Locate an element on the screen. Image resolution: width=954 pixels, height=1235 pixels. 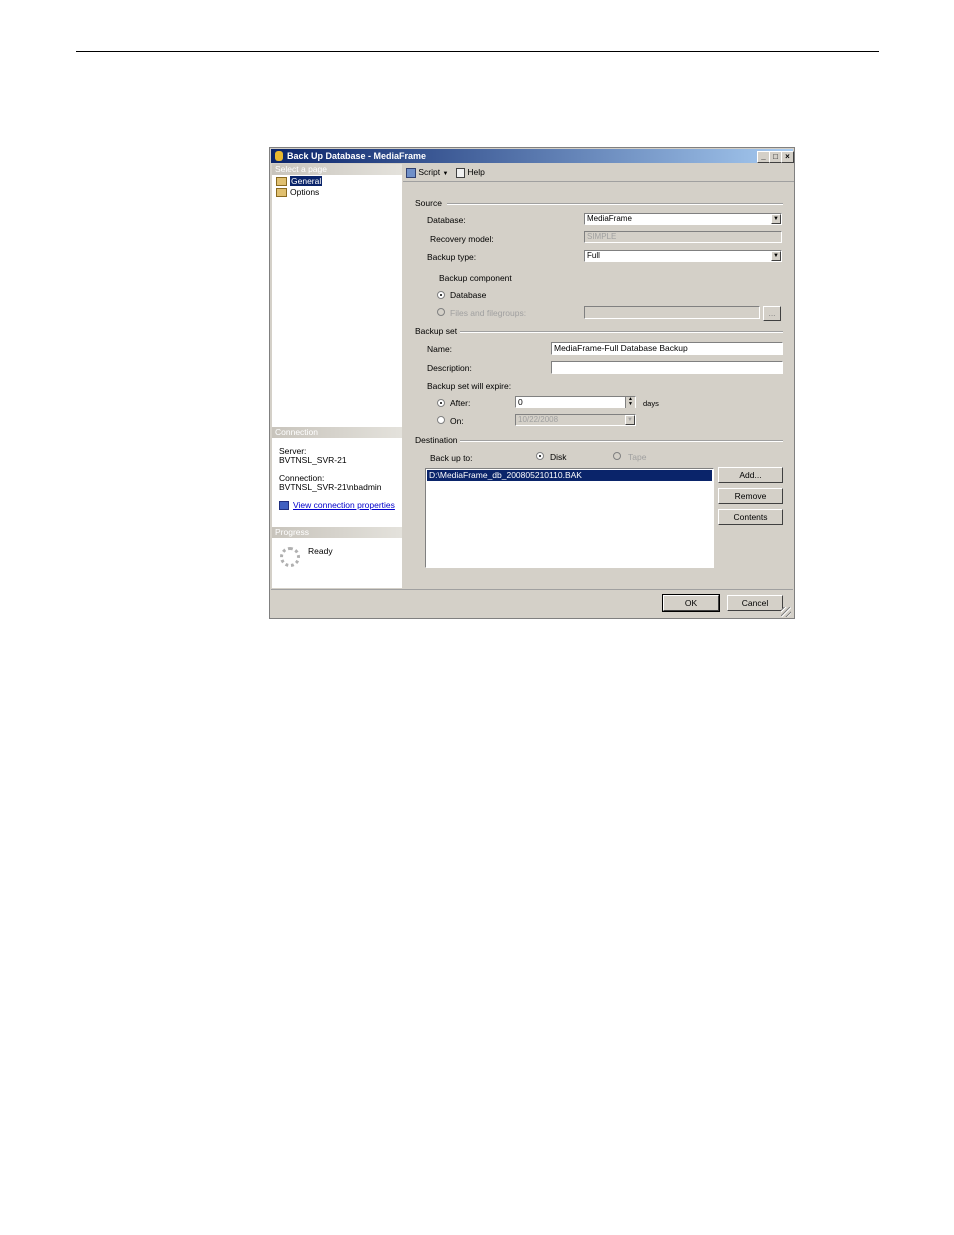
database-radio-label: Database is located at coordinates (468, 295).